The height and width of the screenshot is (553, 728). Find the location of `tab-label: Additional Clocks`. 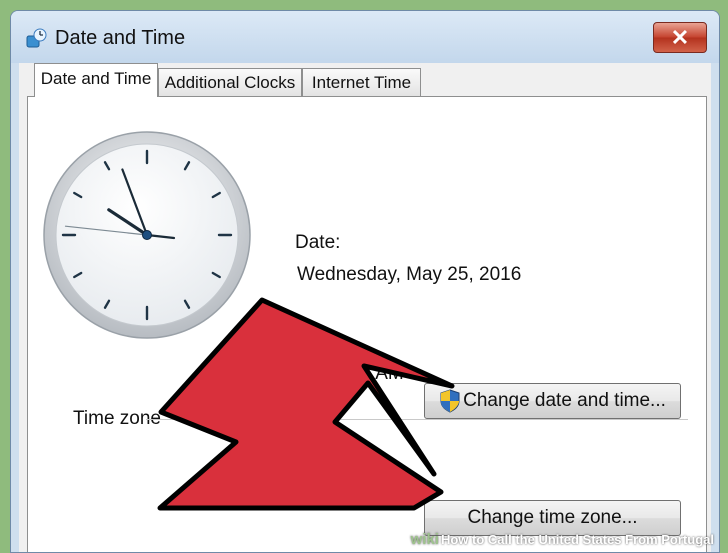

tab-label: Additional Clocks is located at coordinates (230, 82).